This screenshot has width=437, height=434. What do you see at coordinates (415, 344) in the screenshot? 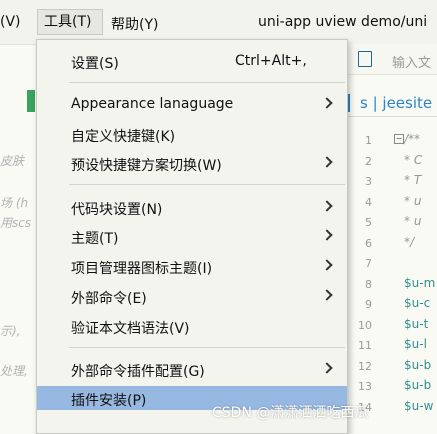
I see `code-line: $u-l` at bounding box center [415, 344].